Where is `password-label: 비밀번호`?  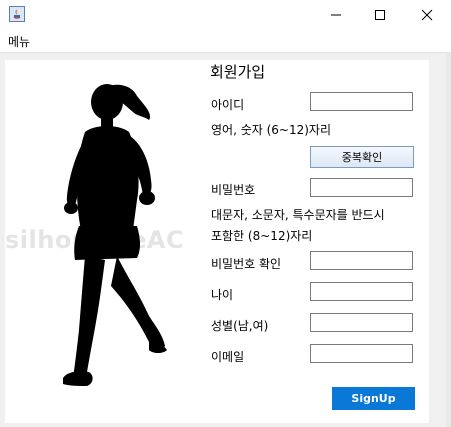 password-label: 비밀번호 is located at coordinates (233, 190).